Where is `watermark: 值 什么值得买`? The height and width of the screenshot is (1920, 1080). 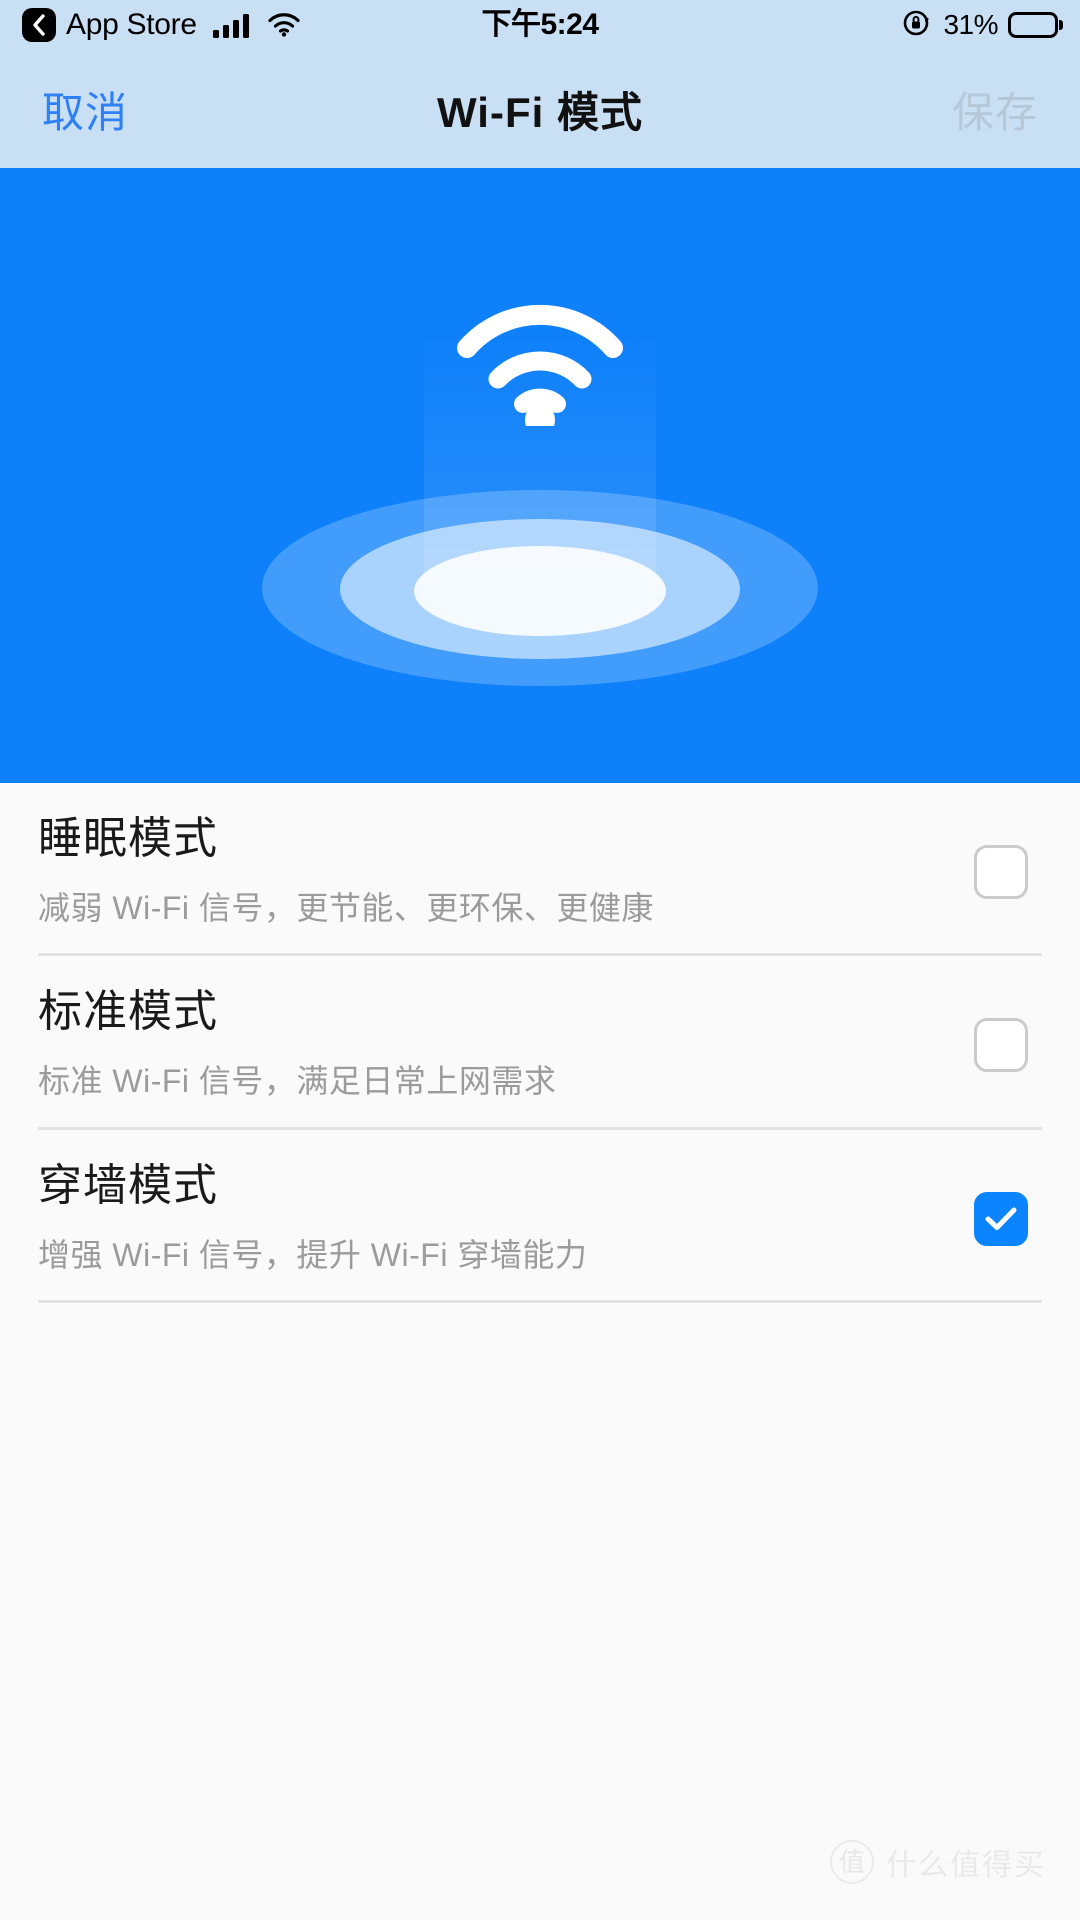 watermark: 值 什么值得买 is located at coordinates (938, 1862).